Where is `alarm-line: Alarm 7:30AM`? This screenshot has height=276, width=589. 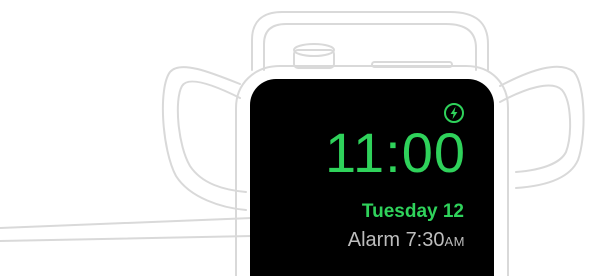 alarm-line: Alarm 7:30AM is located at coordinates (406, 240).